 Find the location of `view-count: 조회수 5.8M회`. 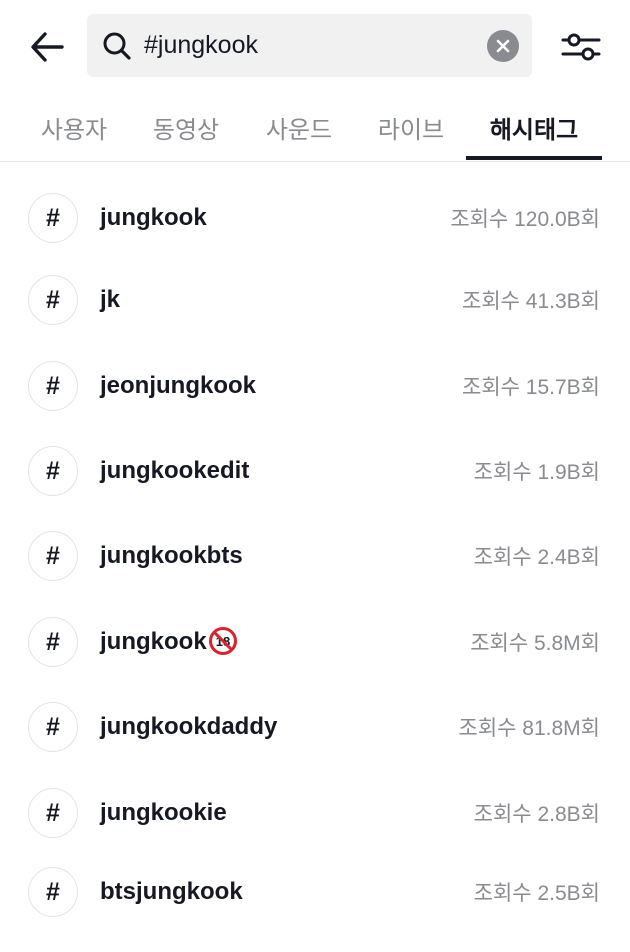

view-count: 조회수 5.8M회 is located at coordinates (535, 643).